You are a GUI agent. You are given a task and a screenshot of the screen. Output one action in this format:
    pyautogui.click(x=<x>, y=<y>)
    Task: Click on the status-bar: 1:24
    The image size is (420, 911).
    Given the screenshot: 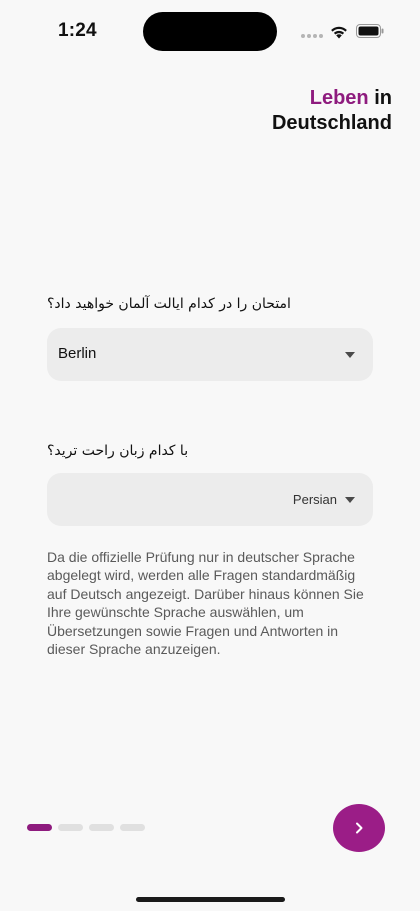 What is the action you would take?
    pyautogui.click(x=210, y=31)
    